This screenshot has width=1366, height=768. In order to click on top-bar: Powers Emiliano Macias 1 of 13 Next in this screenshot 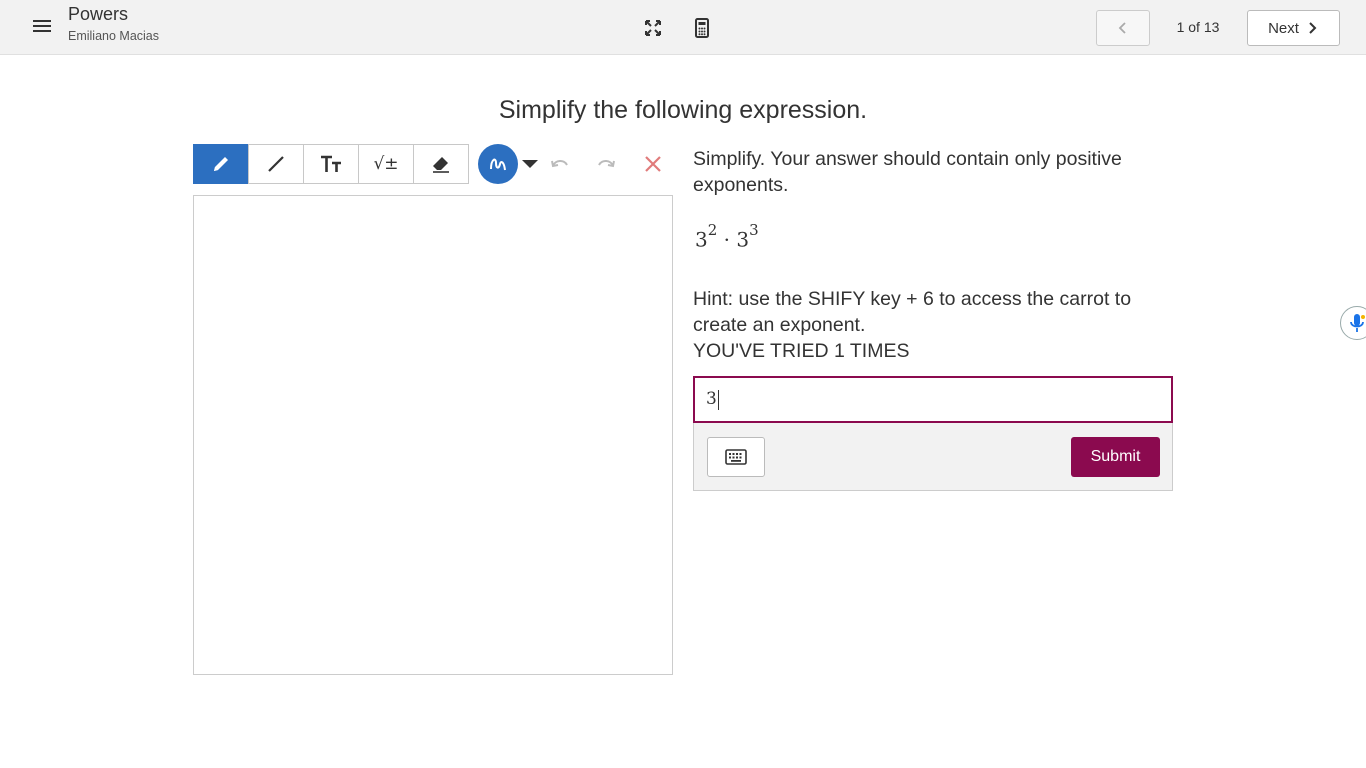, I will do `click(683, 27)`.